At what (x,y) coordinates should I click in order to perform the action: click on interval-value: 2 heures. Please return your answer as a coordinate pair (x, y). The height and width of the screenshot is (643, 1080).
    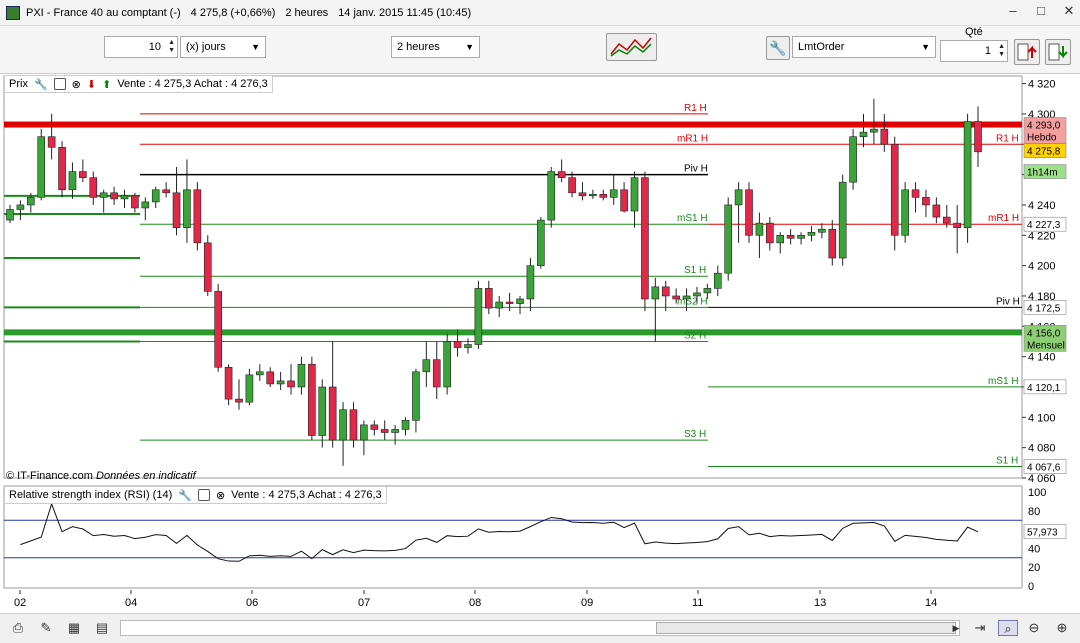
    Looking at the image, I should click on (418, 47).